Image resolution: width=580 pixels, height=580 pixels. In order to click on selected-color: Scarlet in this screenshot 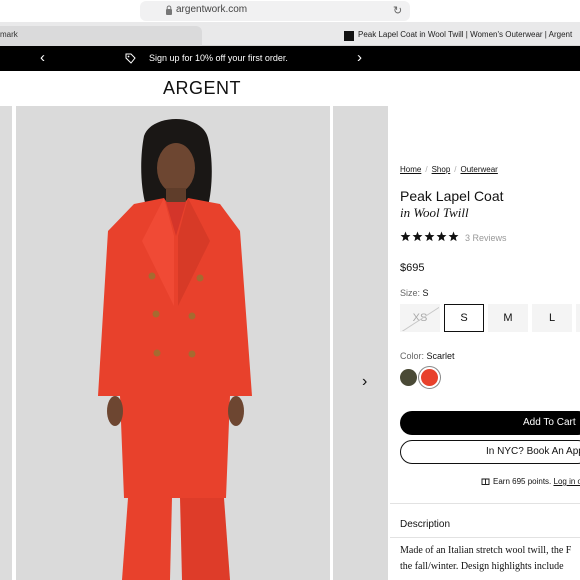, I will do `click(440, 356)`.